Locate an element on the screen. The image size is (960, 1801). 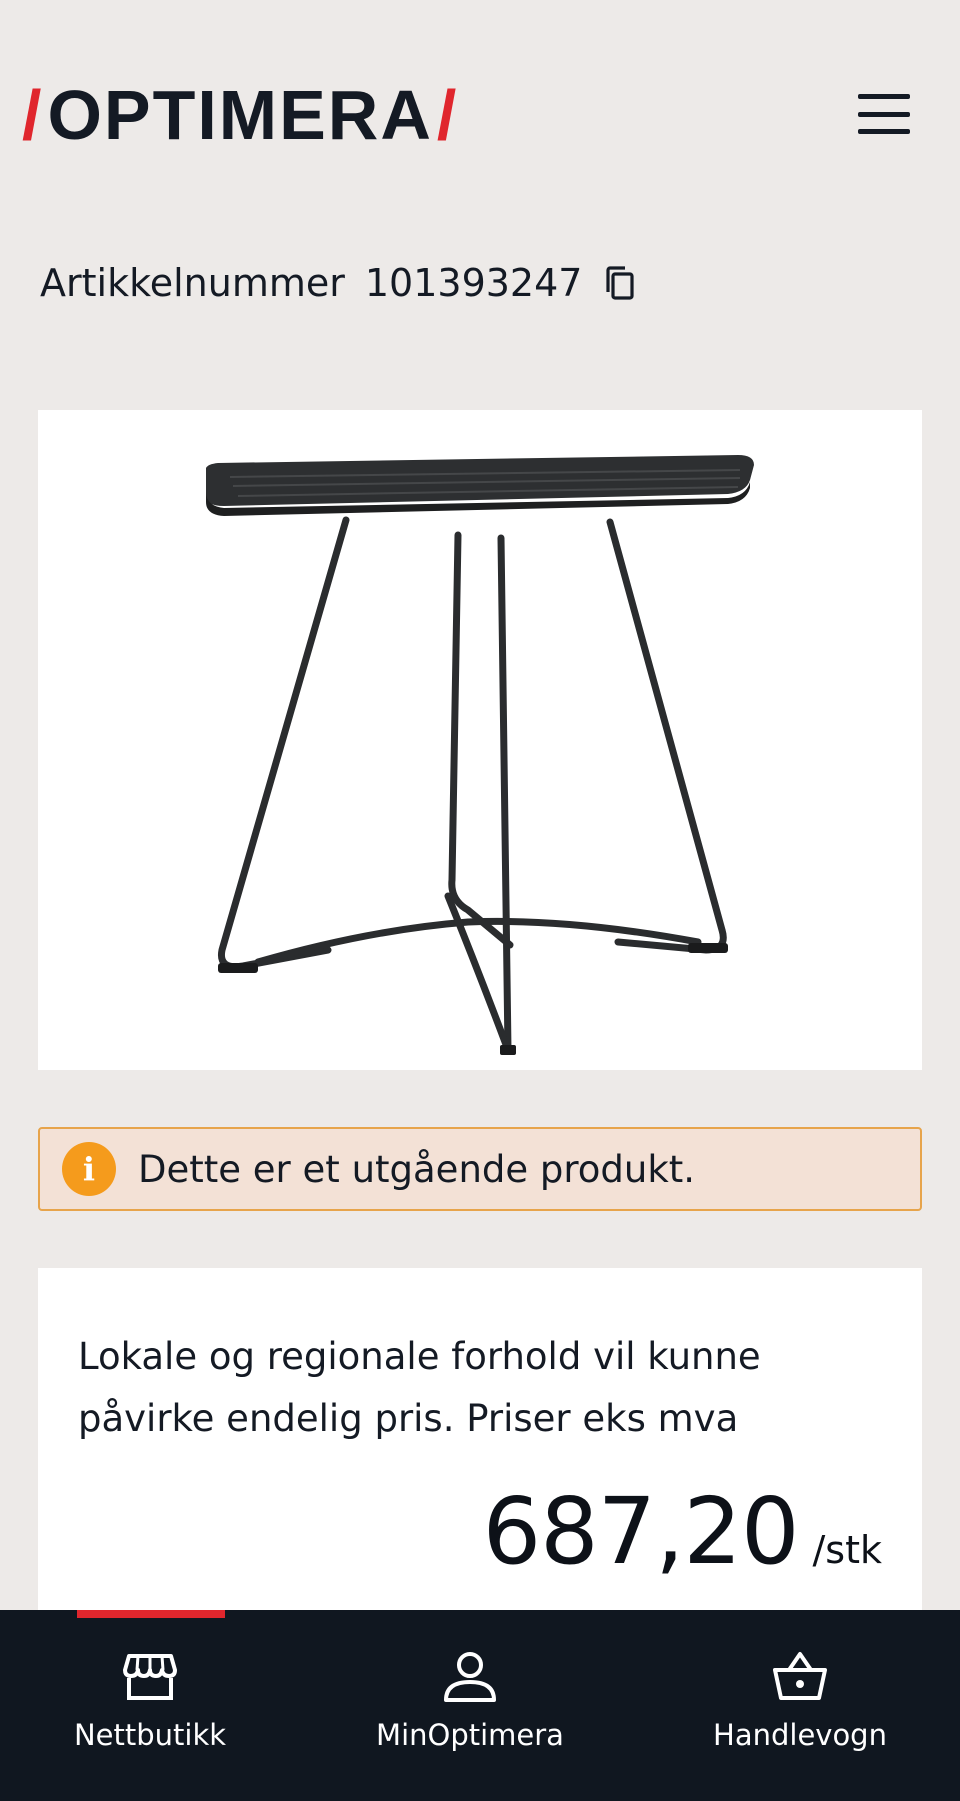
price-row: 687,20 /stk is located at coordinates (682, 1531).